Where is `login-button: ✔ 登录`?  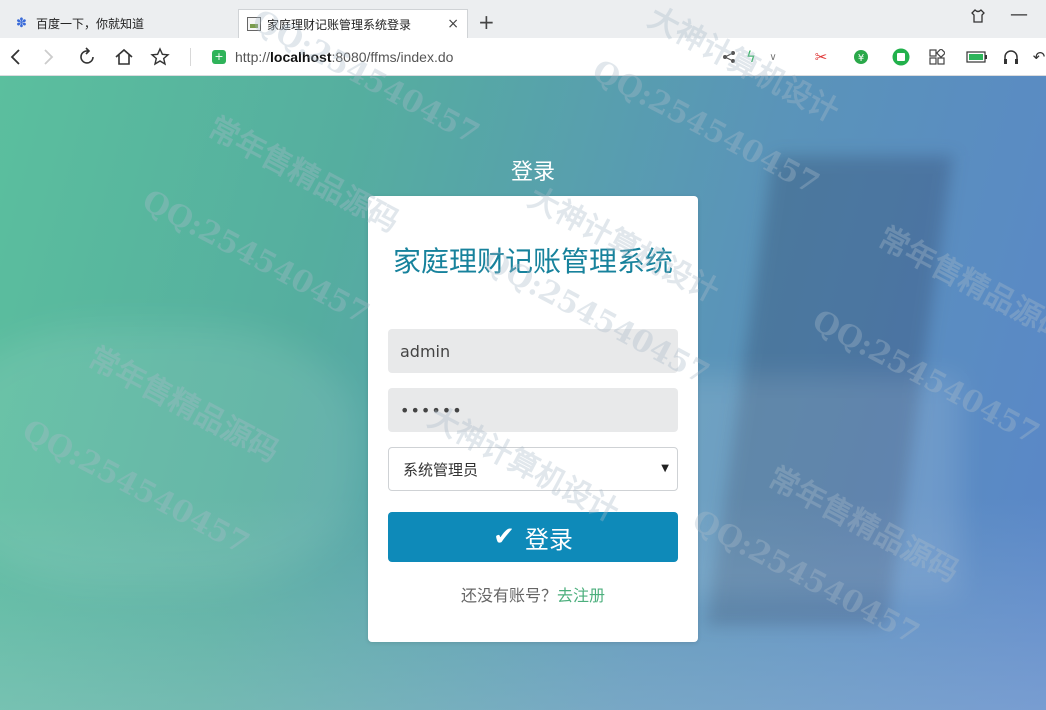
login-button: ✔ 登录 is located at coordinates (533, 537).